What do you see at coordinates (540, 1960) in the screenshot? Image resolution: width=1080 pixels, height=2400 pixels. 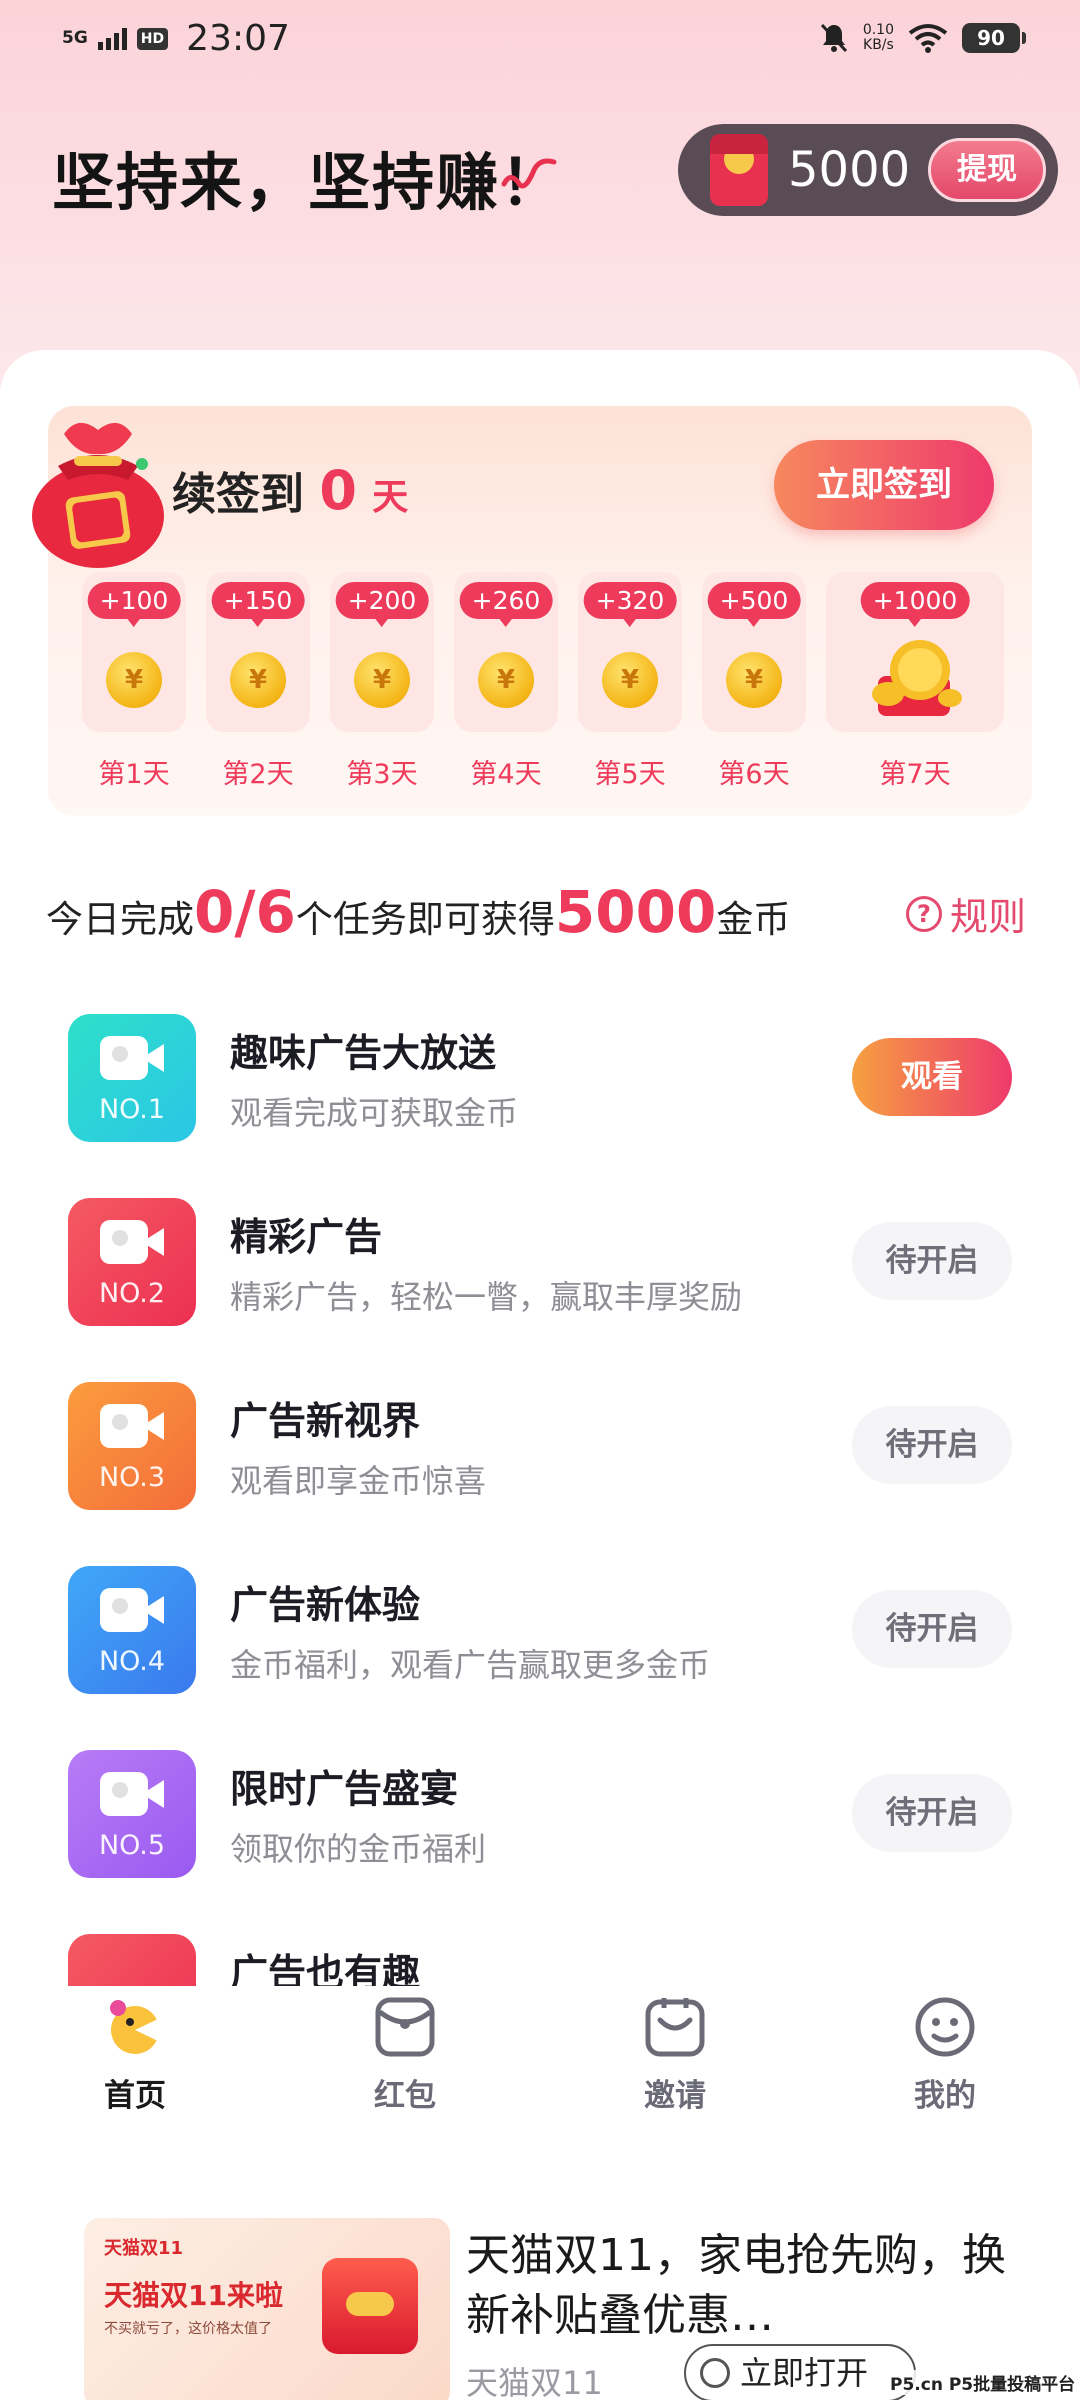 I see `task-item-6: 广告也有趣` at bounding box center [540, 1960].